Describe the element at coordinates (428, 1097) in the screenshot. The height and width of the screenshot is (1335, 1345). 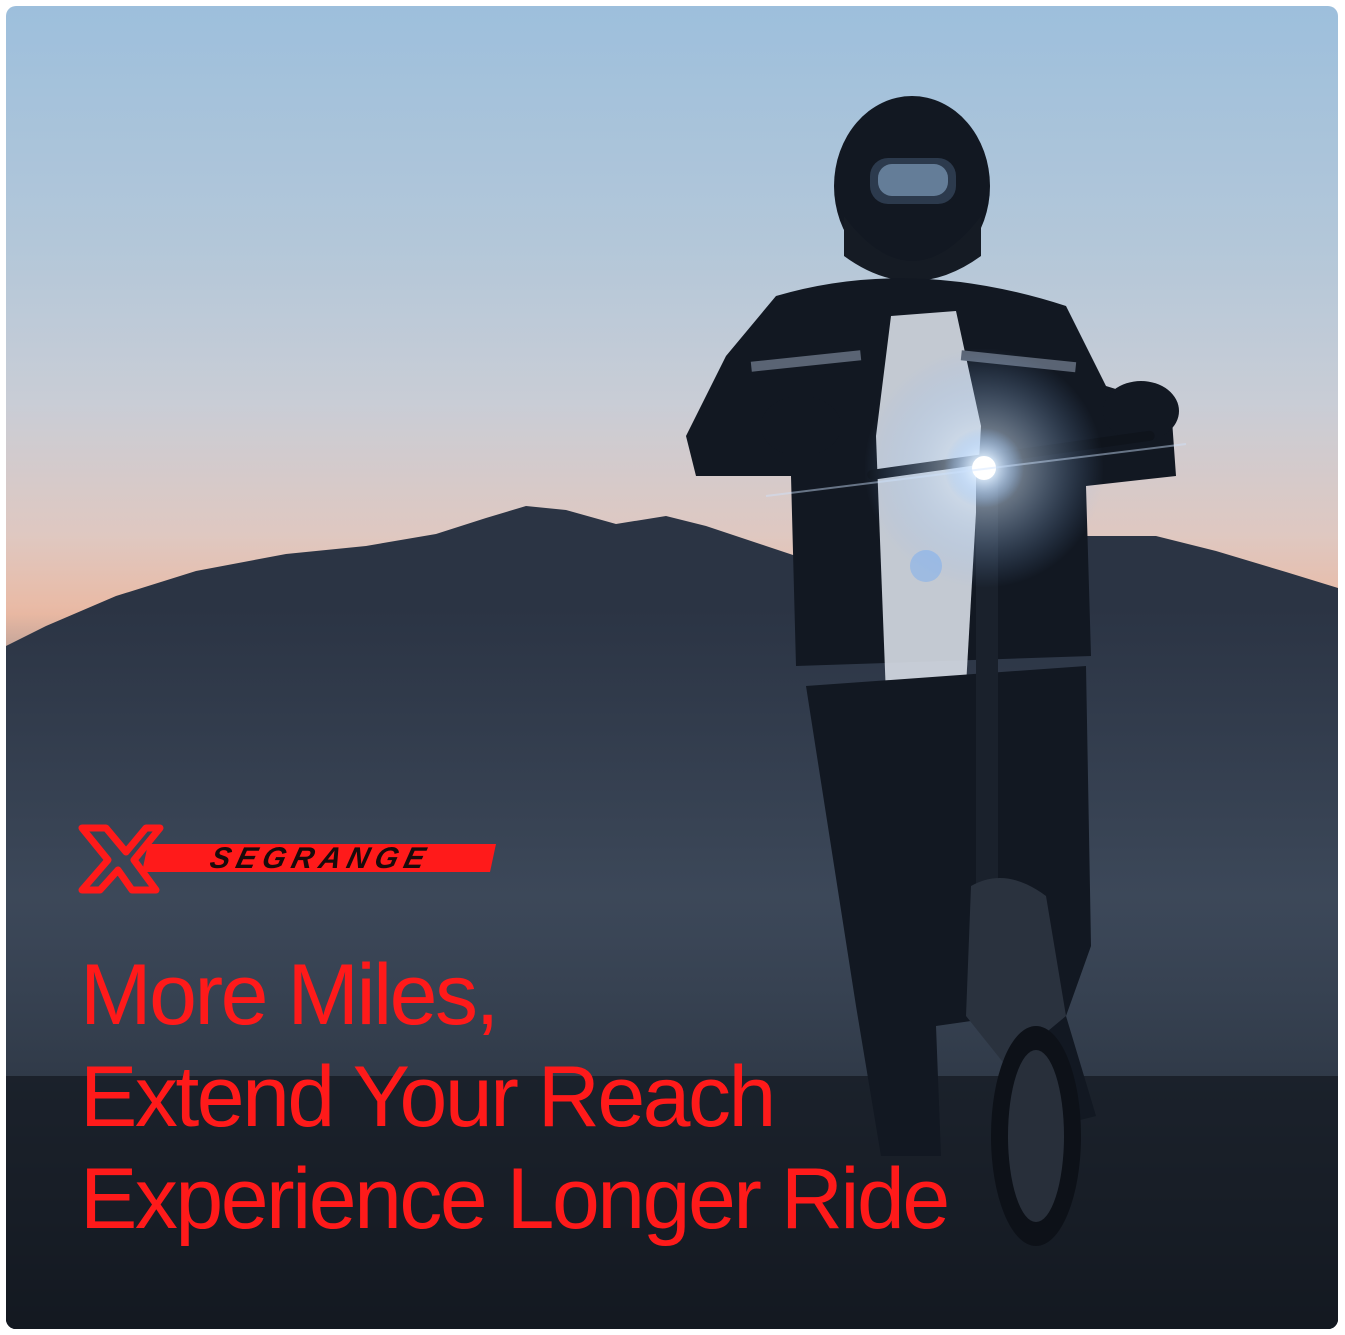
I see `headline-line-2: Extend Your Reach` at that location.